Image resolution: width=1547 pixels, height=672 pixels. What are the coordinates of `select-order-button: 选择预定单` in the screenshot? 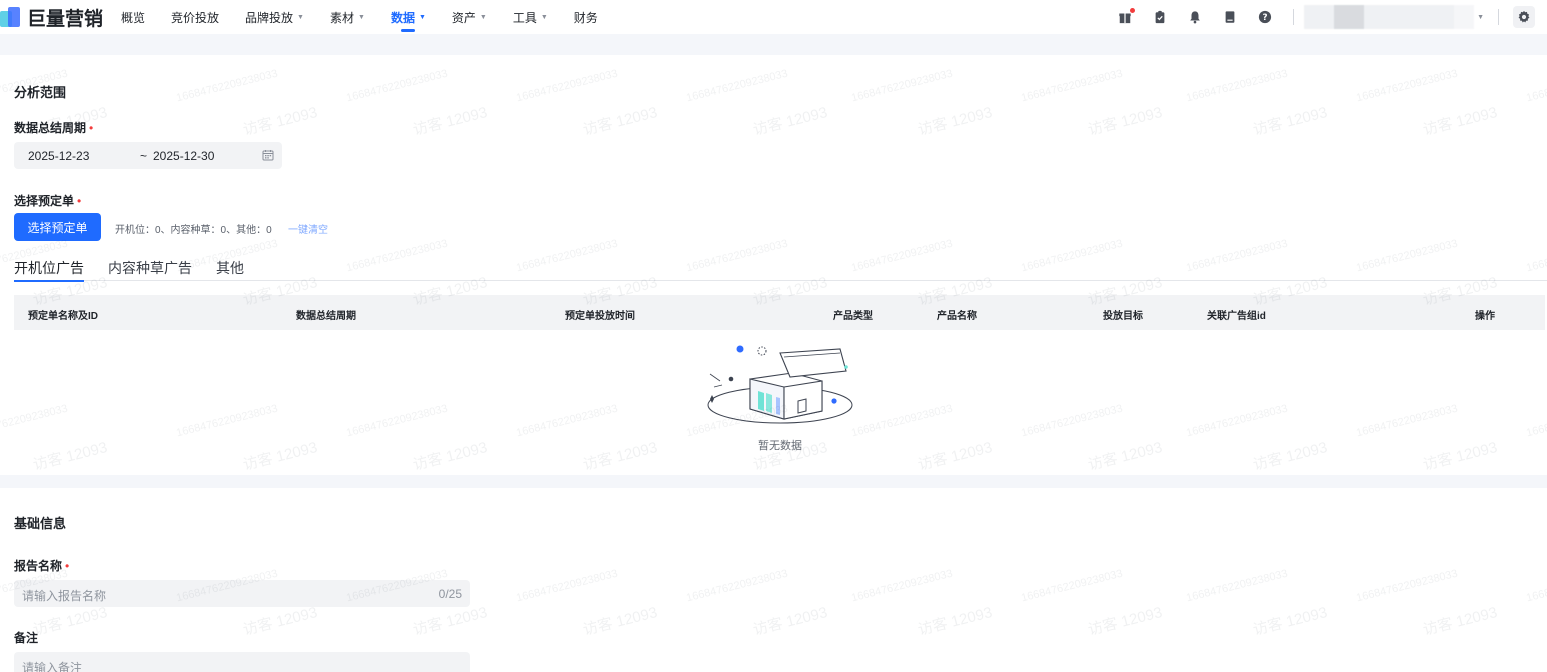 It's located at (57, 227).